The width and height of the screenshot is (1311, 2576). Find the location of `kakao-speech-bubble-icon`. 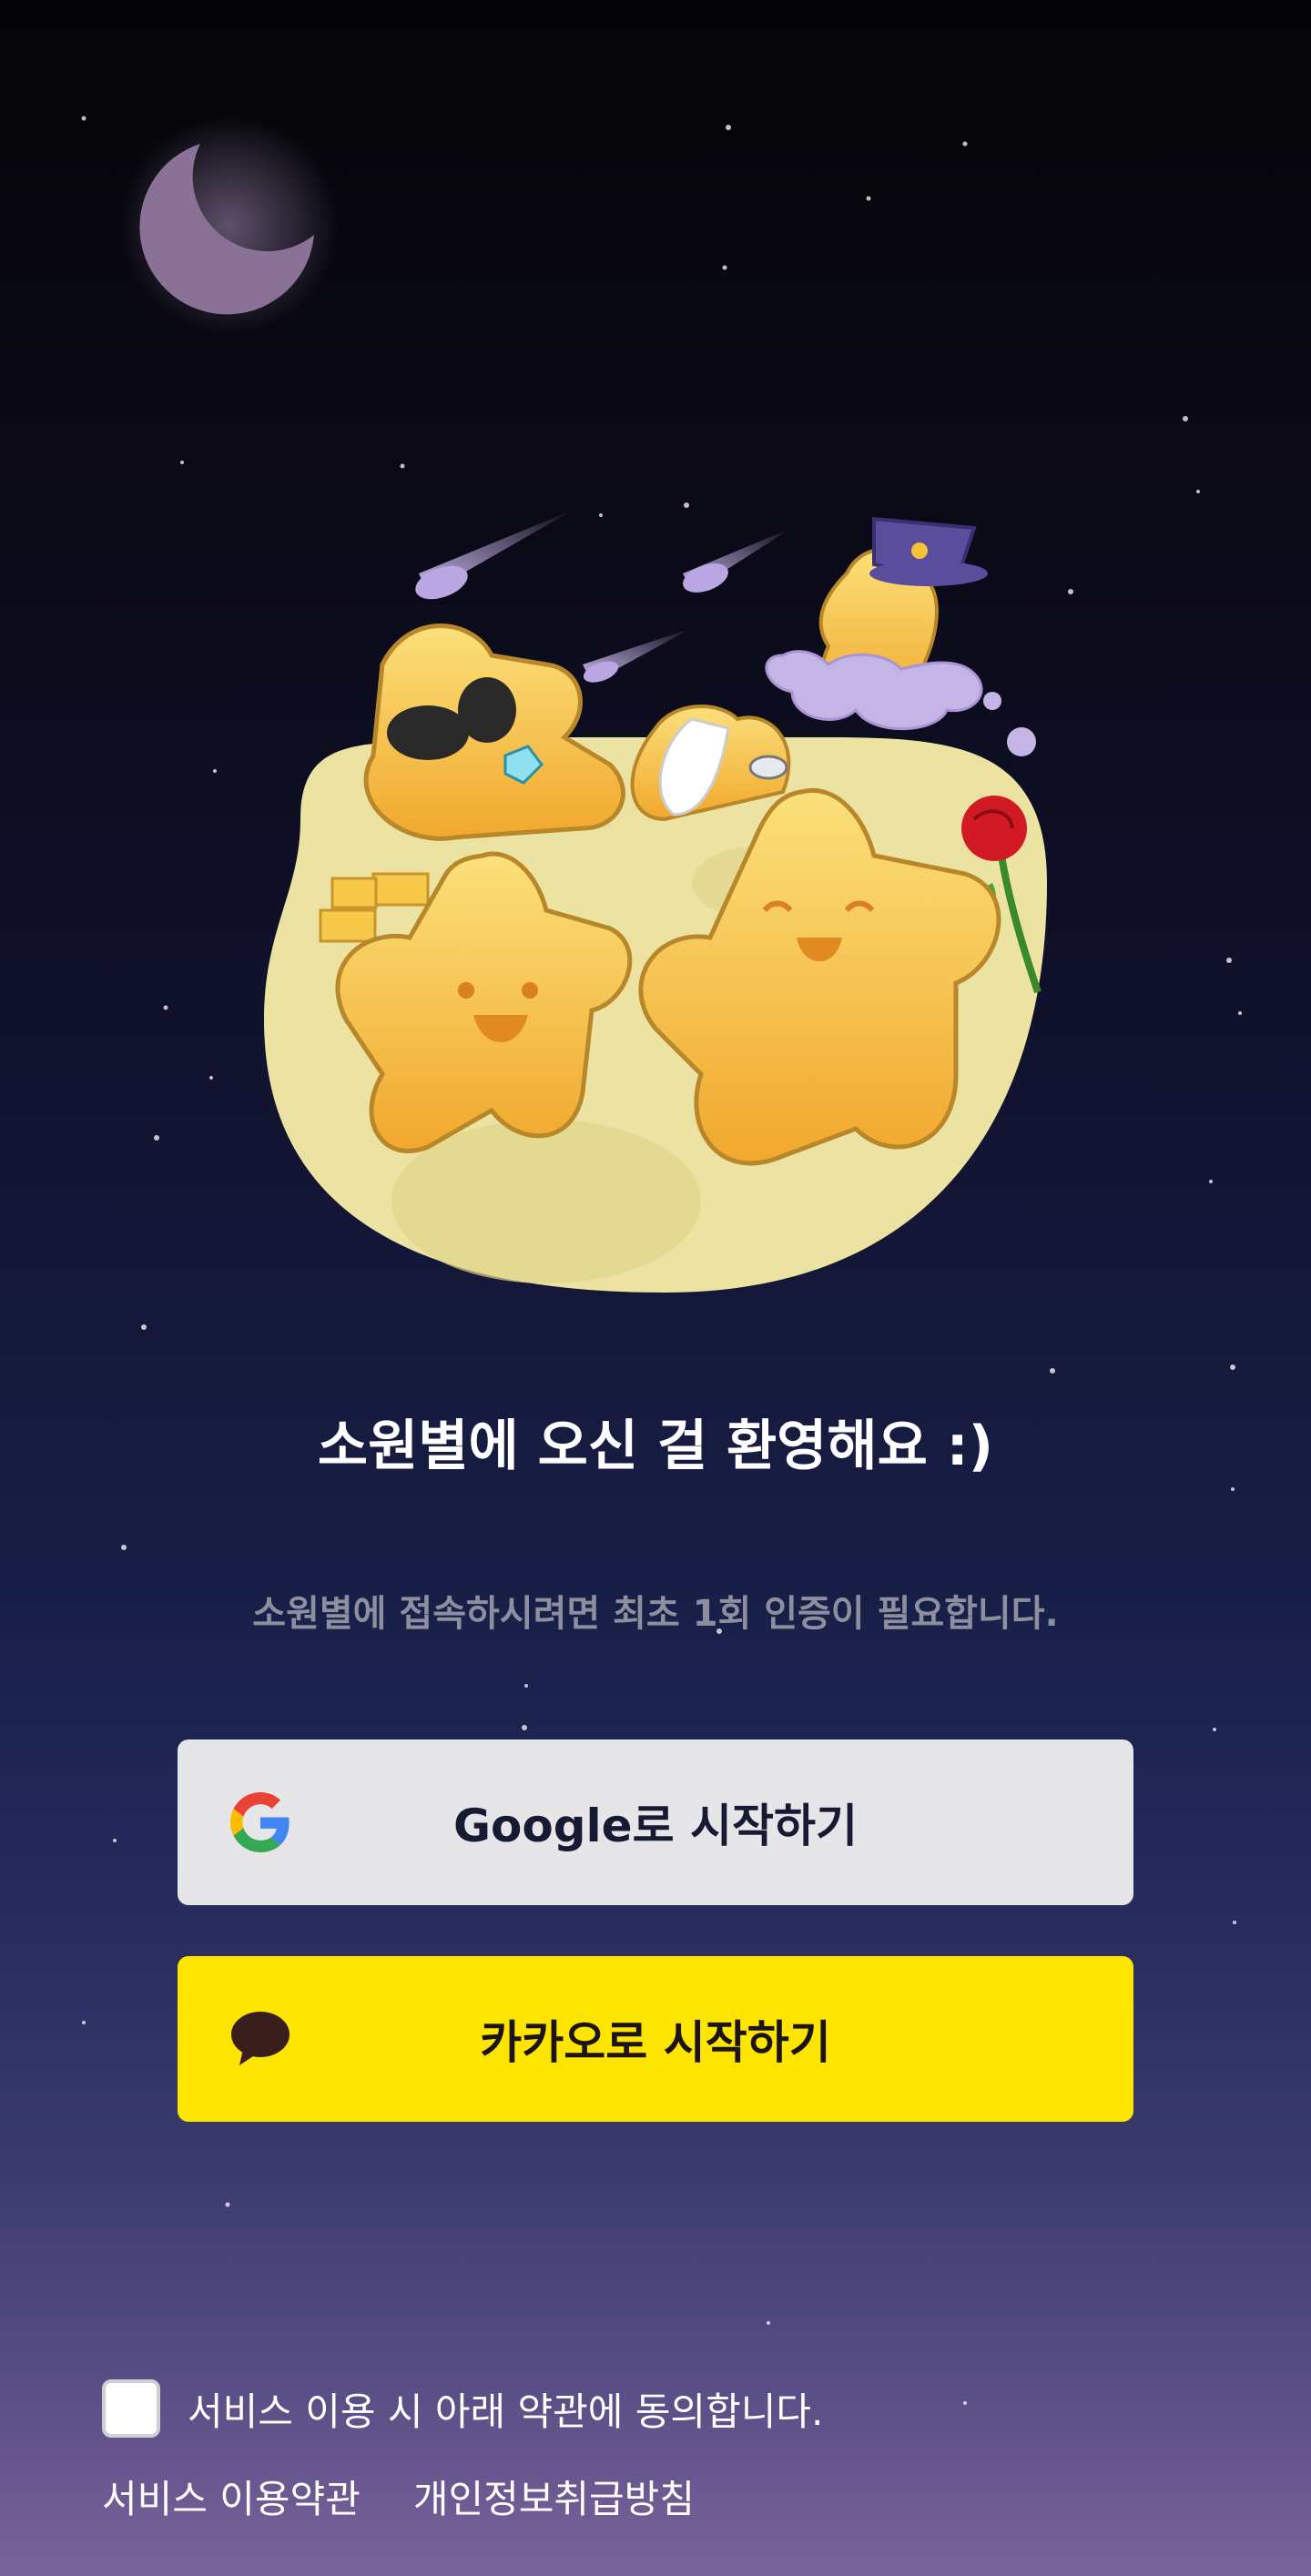

kakao-speech-bubble-icon is located at coordinates (260, 2038).